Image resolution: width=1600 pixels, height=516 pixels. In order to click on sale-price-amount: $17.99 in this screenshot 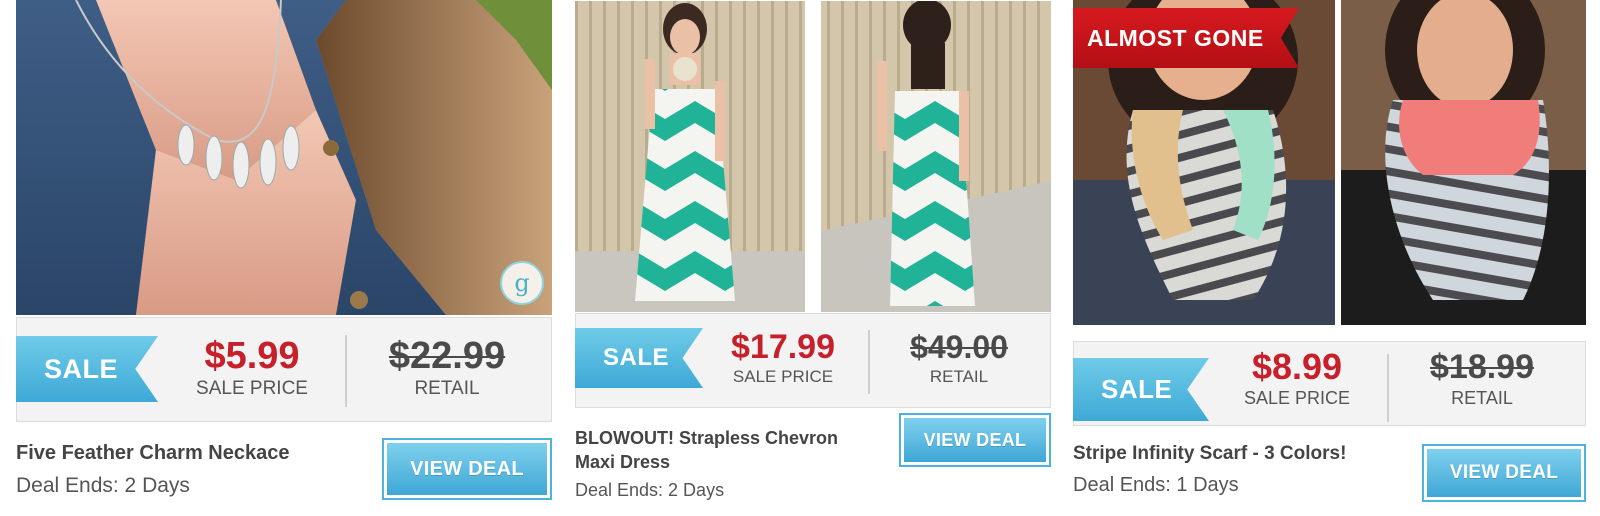, I will do `click(783, 347)`.